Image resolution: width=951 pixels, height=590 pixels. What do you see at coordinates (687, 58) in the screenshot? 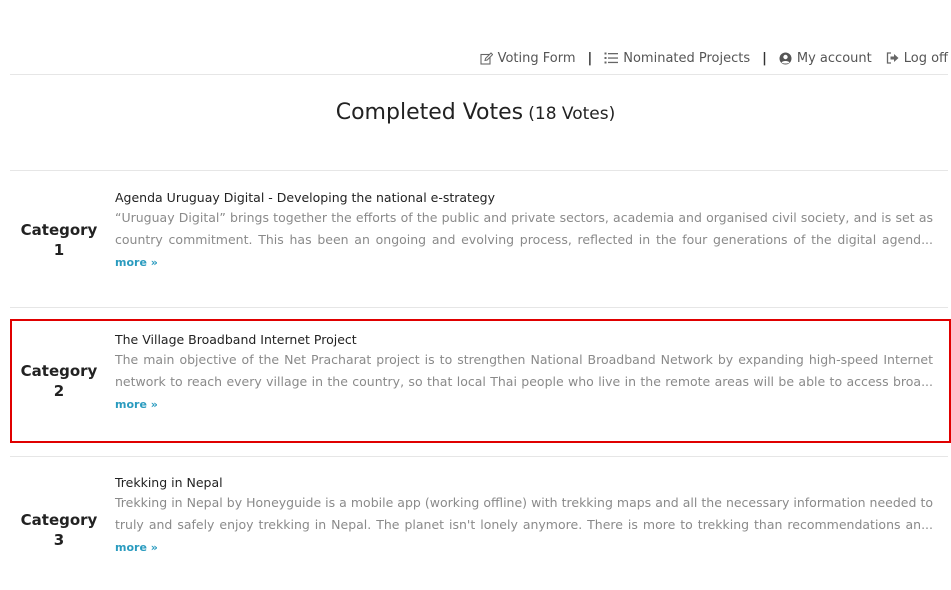
I see `nav-nominated-projects-label: Nominated Projects` at bounding box center [687, 58].